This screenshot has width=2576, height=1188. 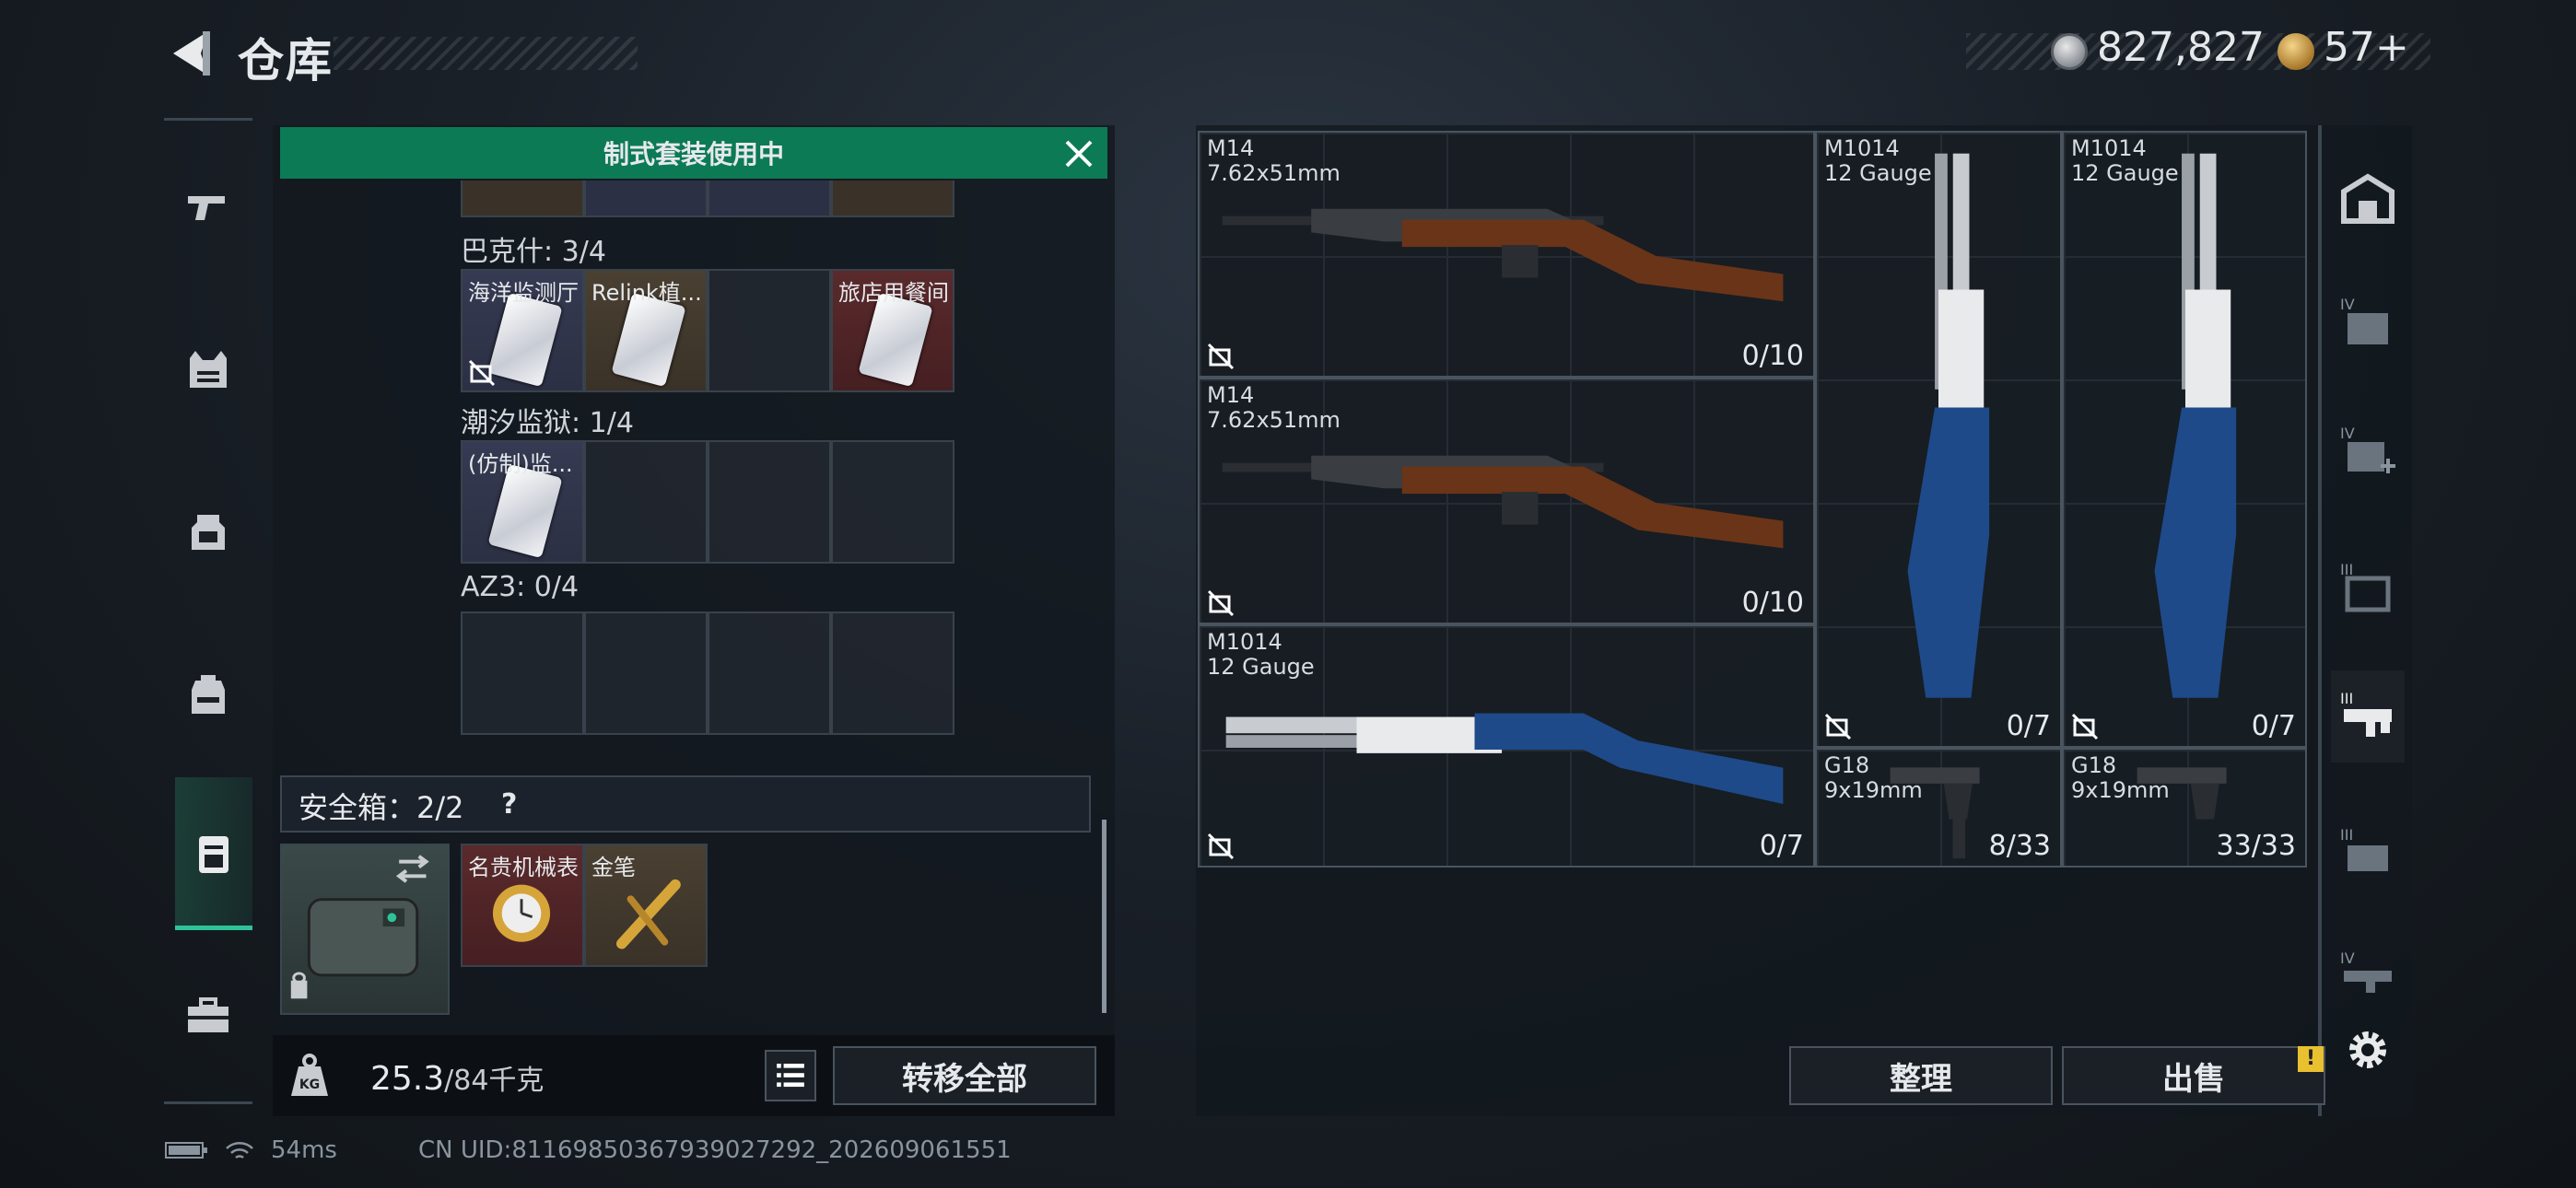 I want to click on nav-armor, so click(x=208, y=369).